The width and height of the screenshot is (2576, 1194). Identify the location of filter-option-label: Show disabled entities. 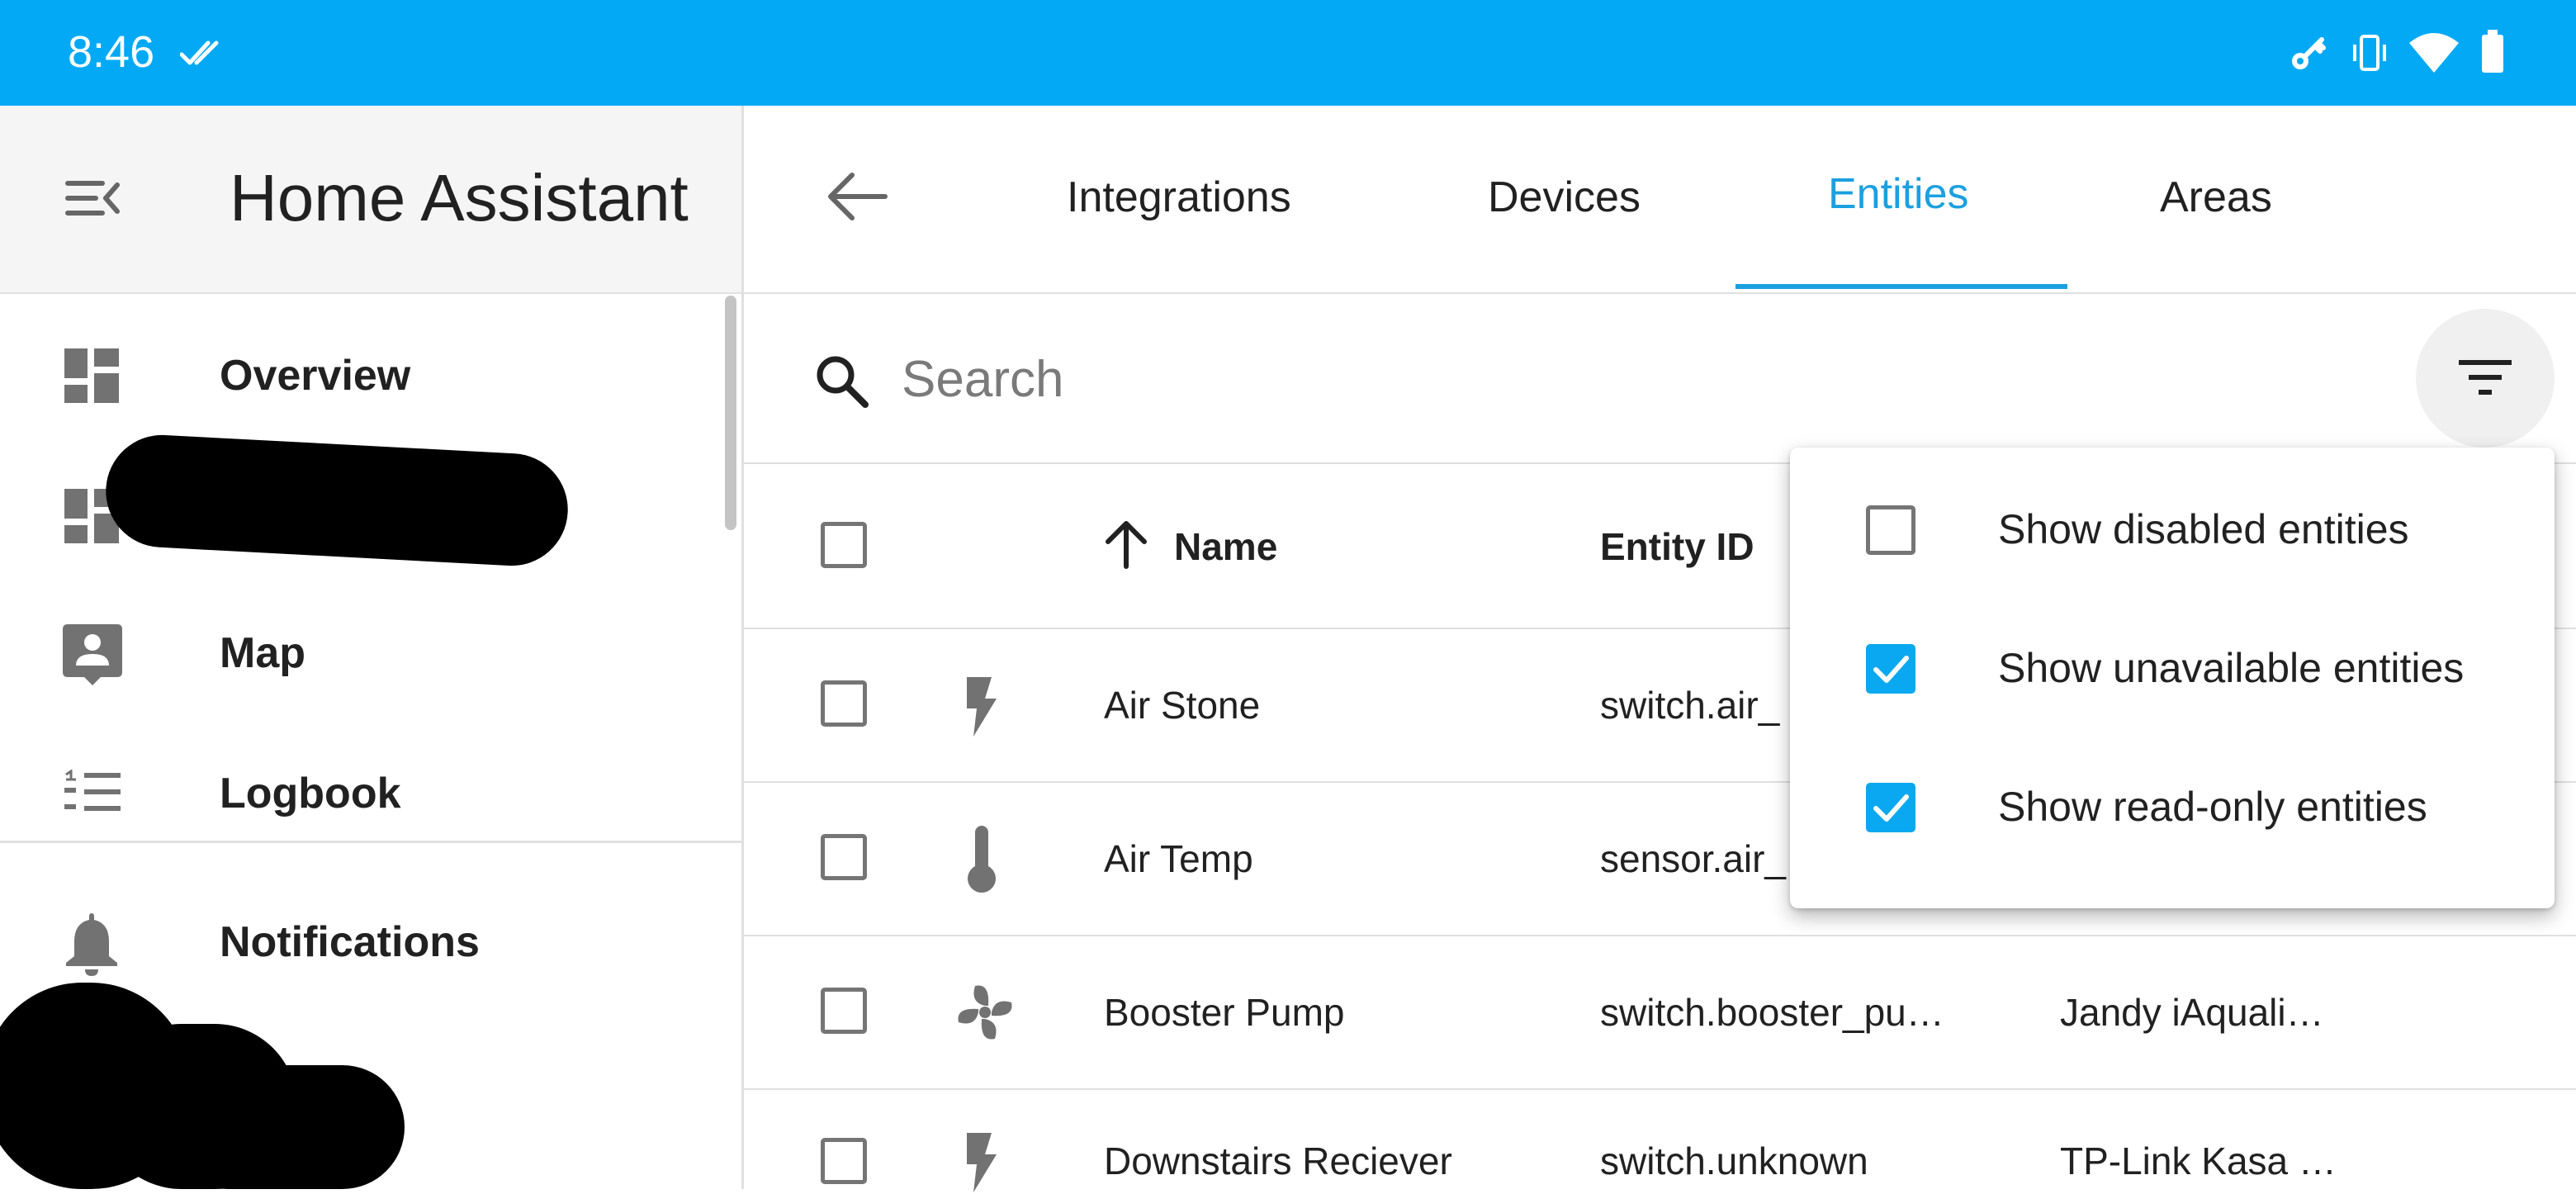
(2203, 529).